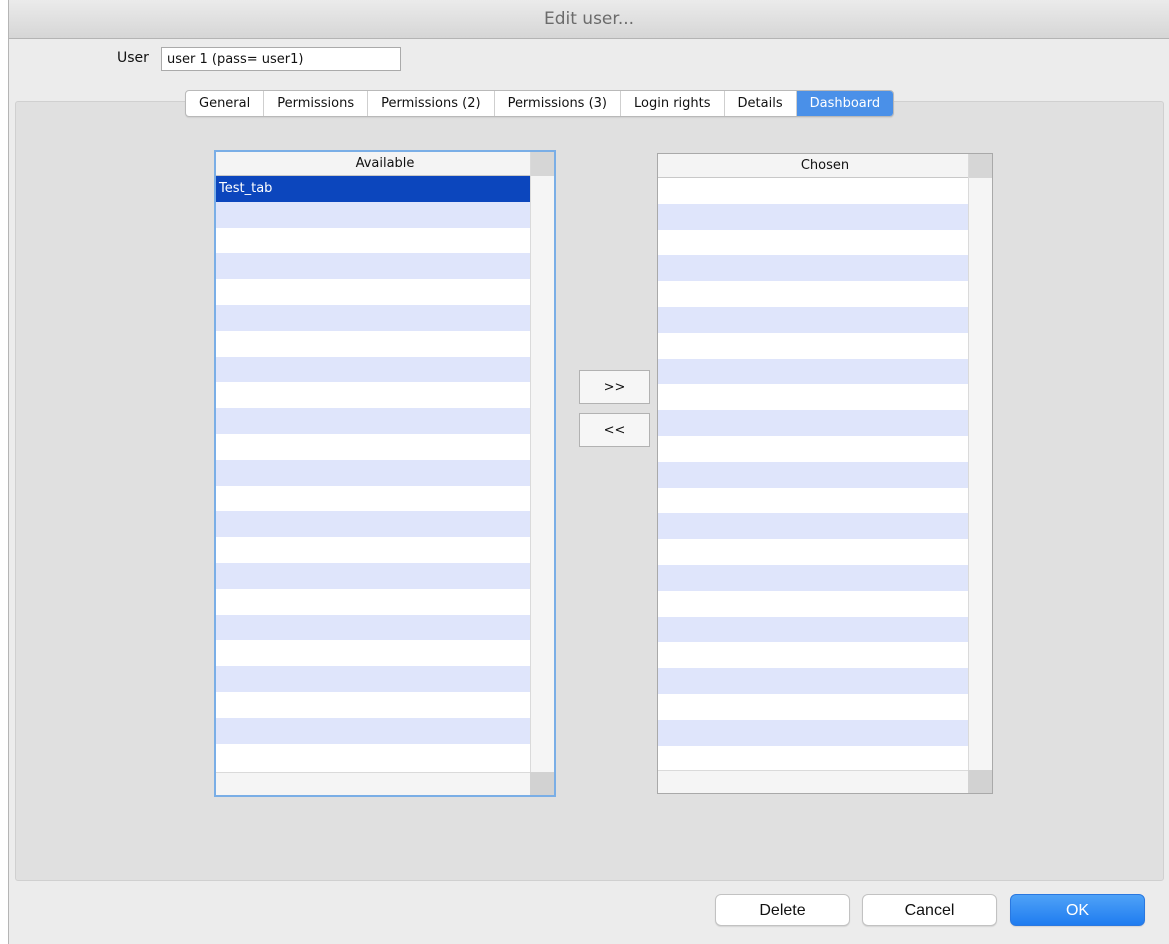 The width and height of the screenshot is (1169, 944). Describe the element at coordinates (614, 387) in the screenshot. I see `add-to-chosen-button: >>` at that location.